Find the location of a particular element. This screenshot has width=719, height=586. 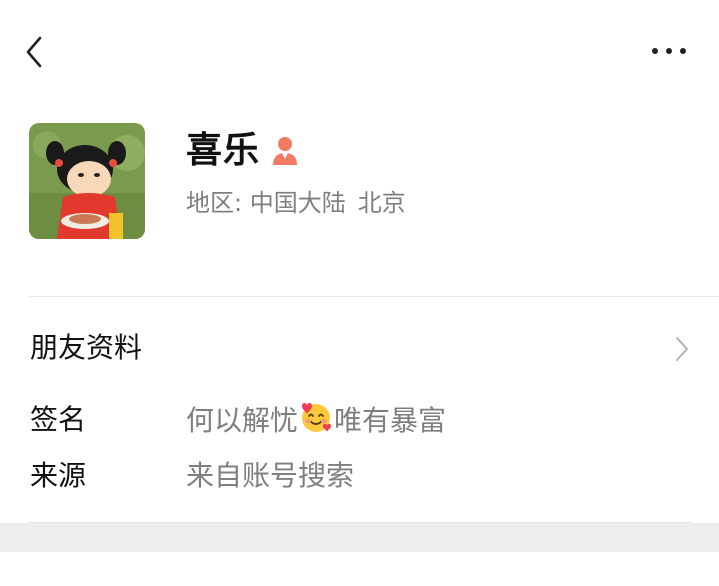

divider is located at coordinates (374, 296).